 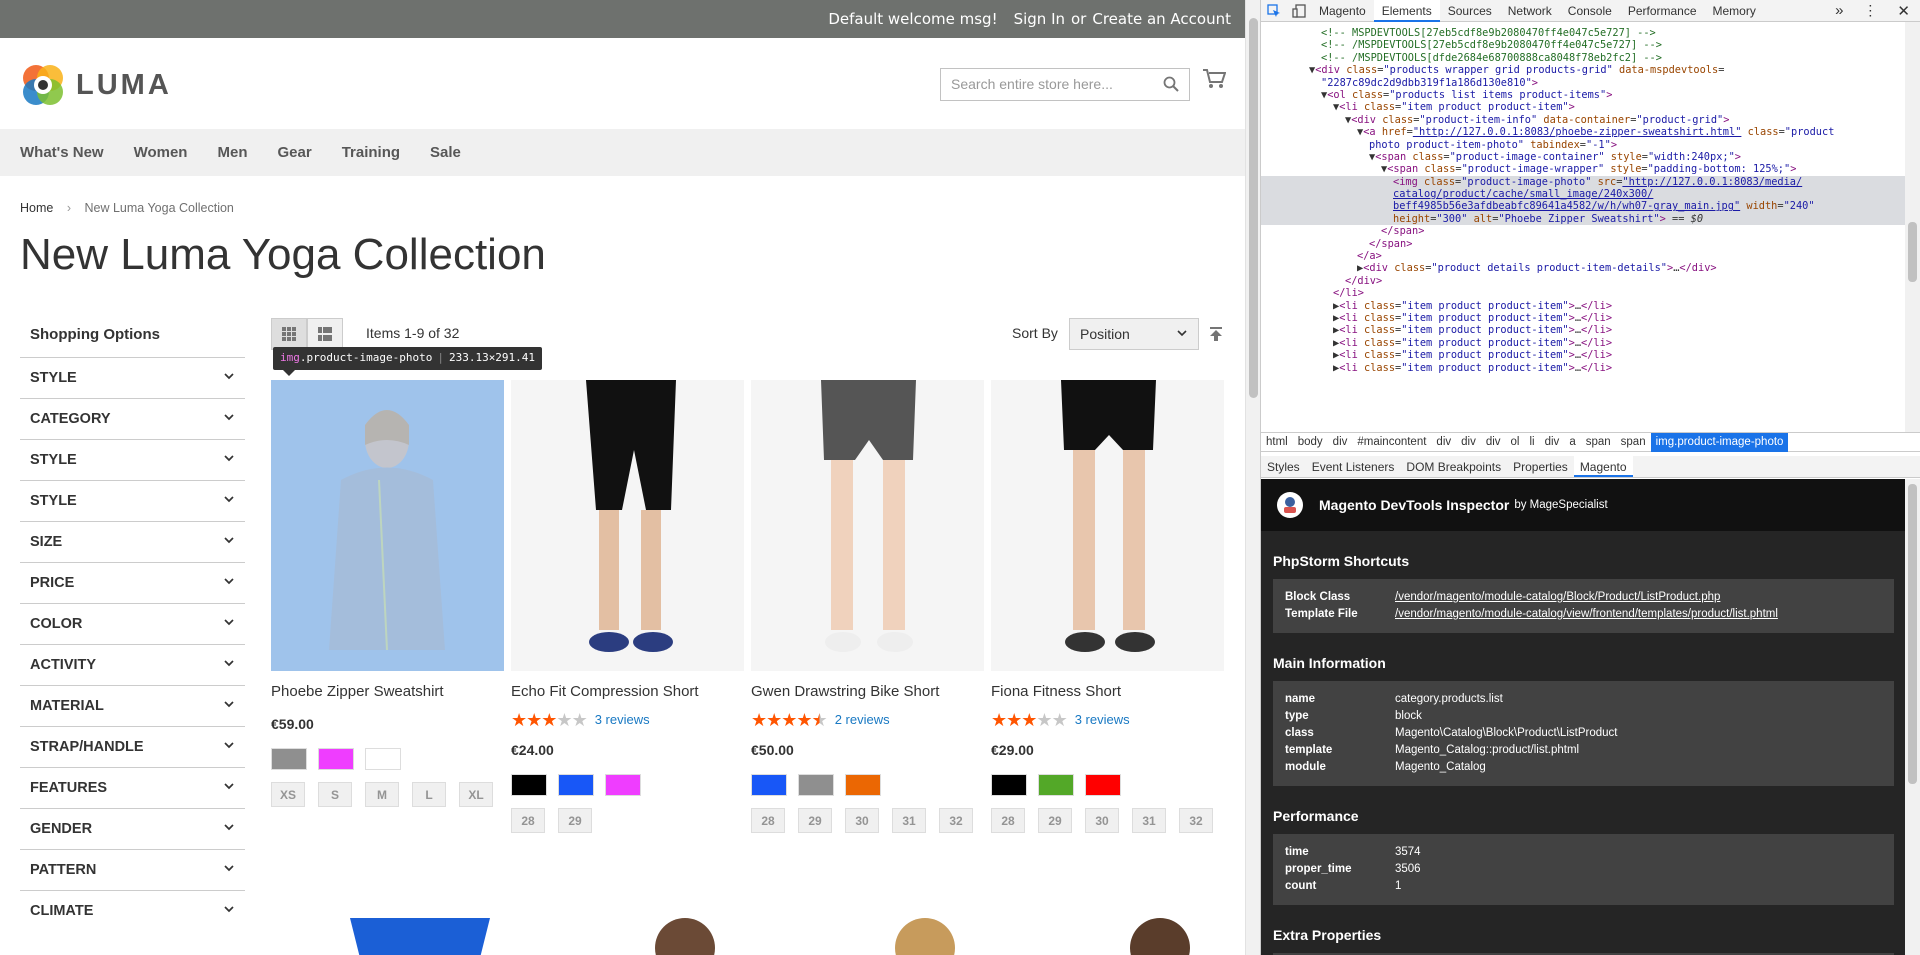 I want to click on nav-item-gear: Gear, so click(x=294, y=152).